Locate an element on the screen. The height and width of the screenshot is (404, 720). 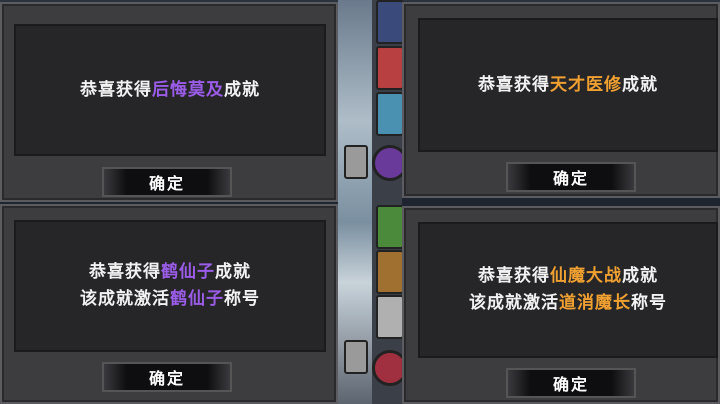
highlight-text: 仙魔大战 is located at coordinates (586, 276).